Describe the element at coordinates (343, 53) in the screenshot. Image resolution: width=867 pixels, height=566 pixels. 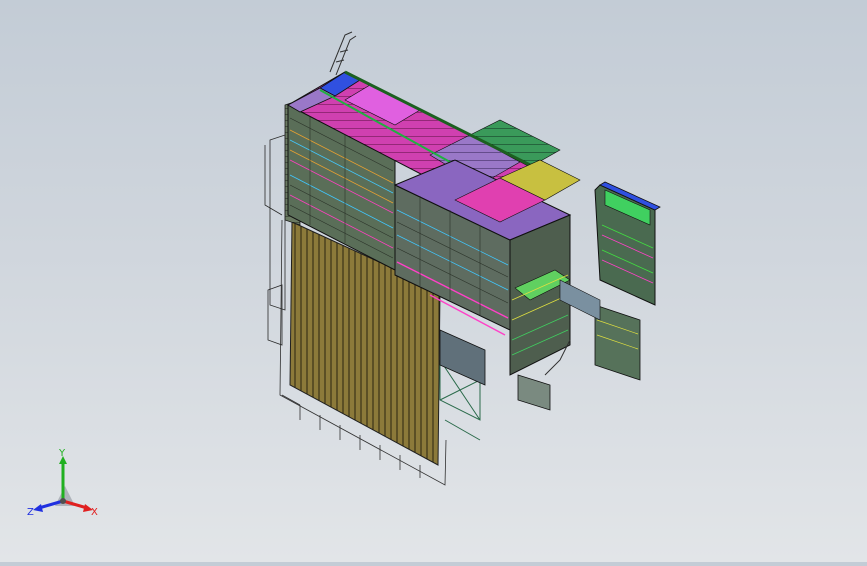
I see `top-stair` at that location.